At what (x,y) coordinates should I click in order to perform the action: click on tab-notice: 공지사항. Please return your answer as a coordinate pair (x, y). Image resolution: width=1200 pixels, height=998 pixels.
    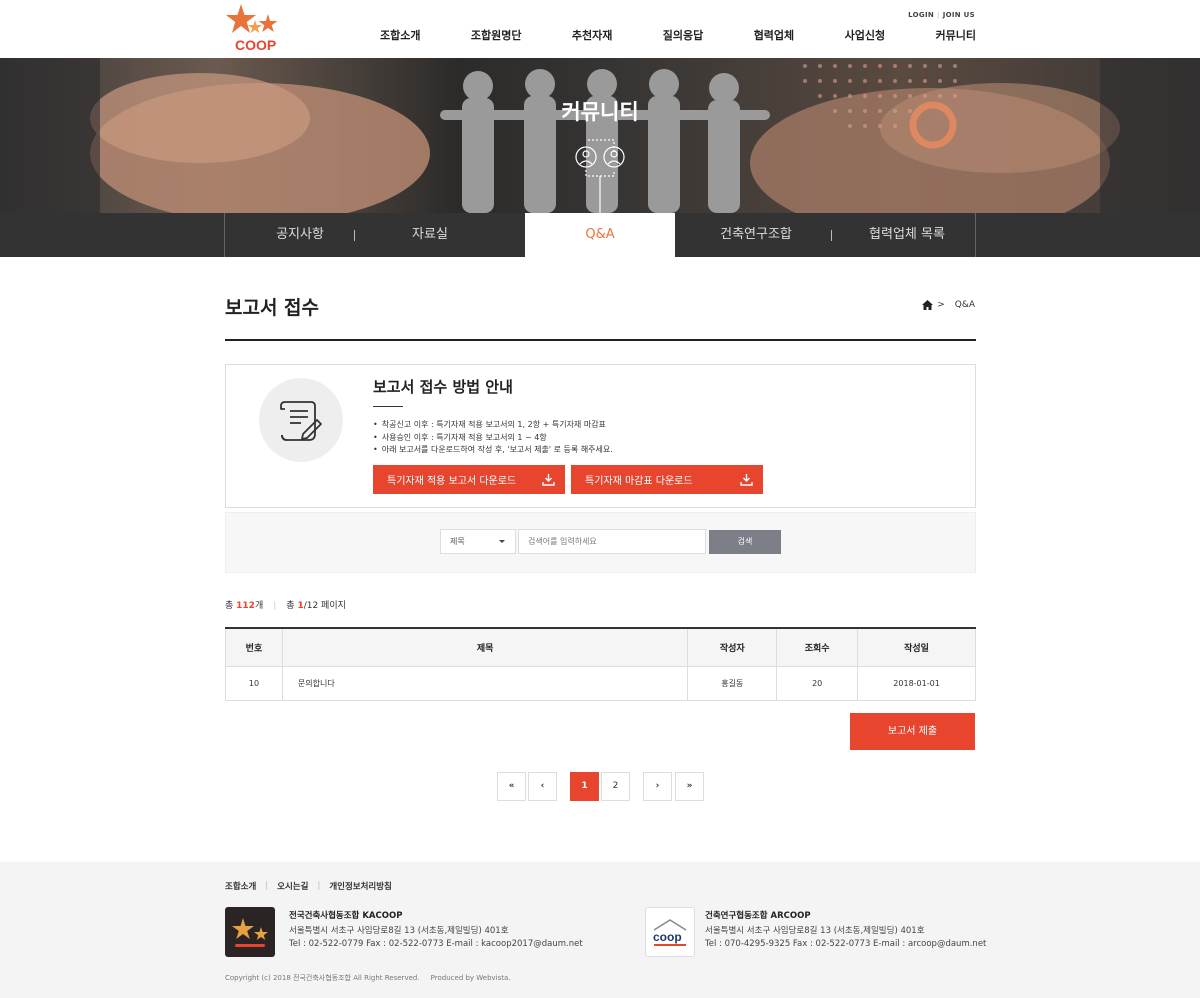
    Looking at the image, I should click on (300, 235).